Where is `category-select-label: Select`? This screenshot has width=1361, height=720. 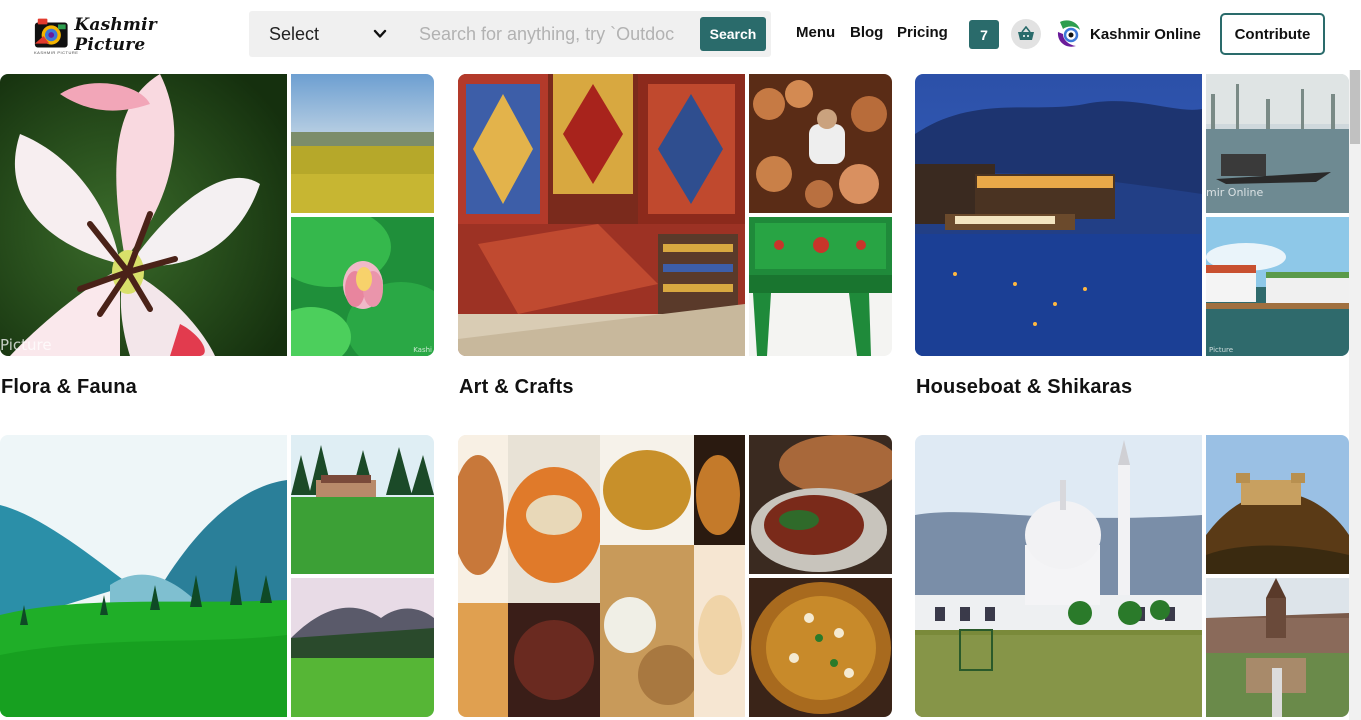
category-select-label: Select is located at coordinates (294, 33).